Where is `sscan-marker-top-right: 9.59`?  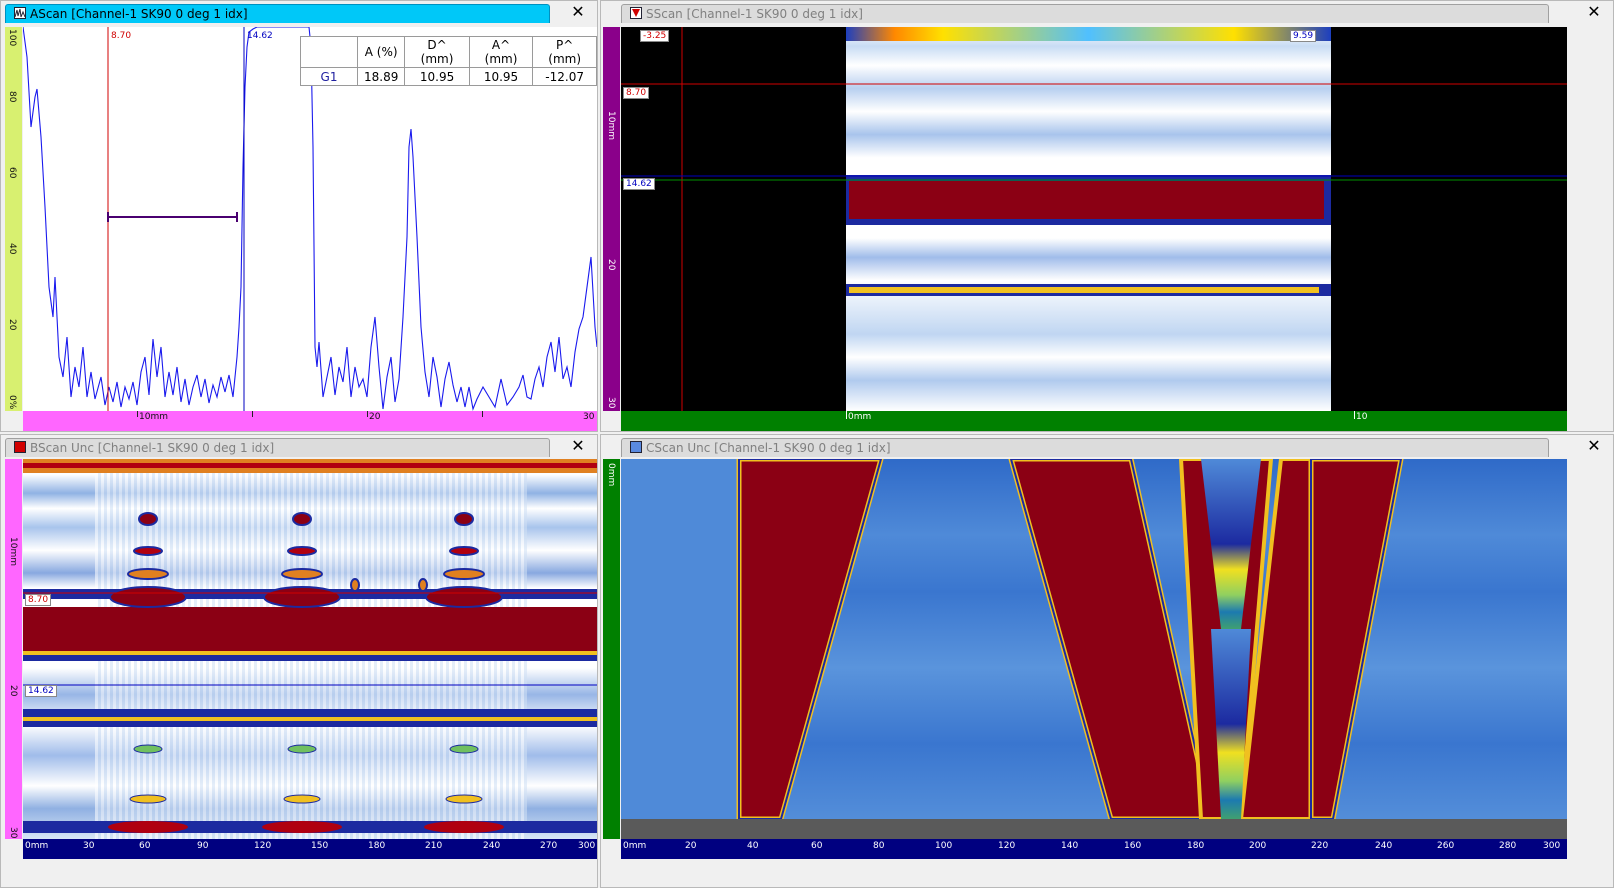
sscan-marker-top-right: 9.59 is located at coordinates (1303, 36).